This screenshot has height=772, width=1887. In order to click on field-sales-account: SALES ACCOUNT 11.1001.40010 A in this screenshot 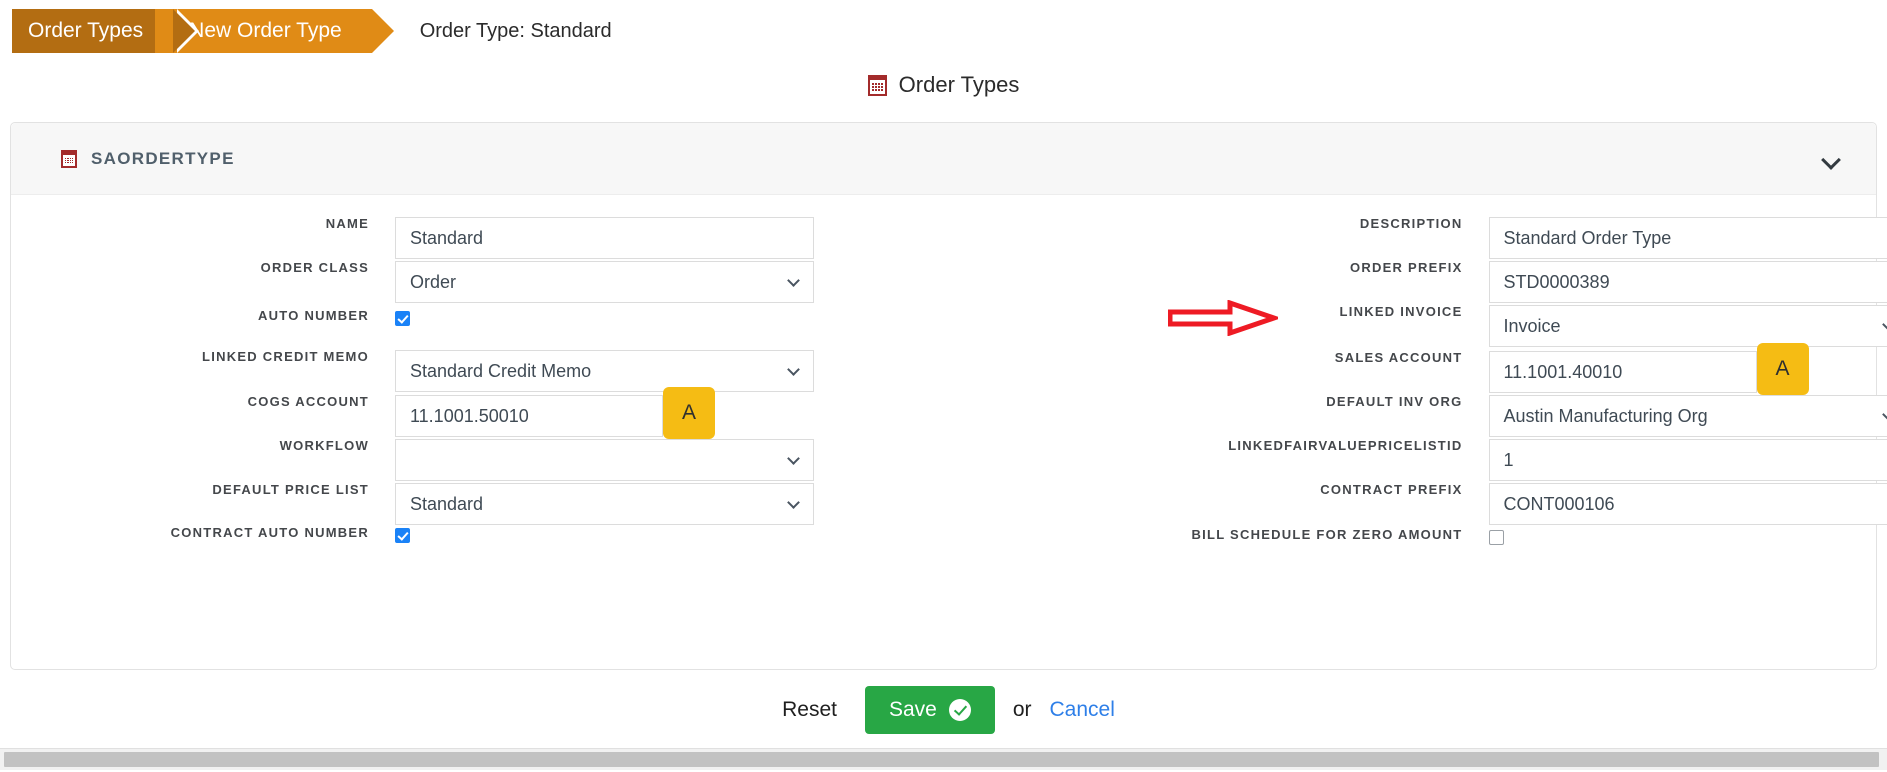, I will do `click(1410, 369)`.